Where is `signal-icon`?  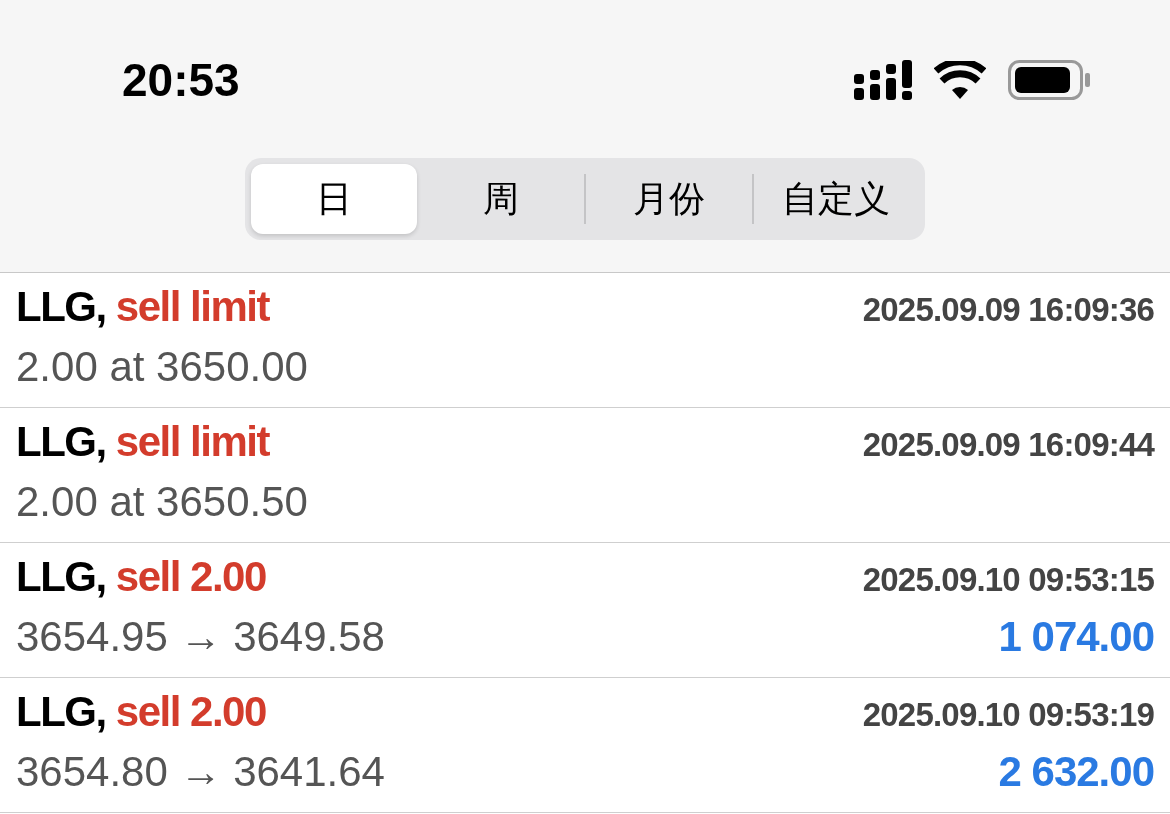 signal-icon is located at coordinates (883, 80).